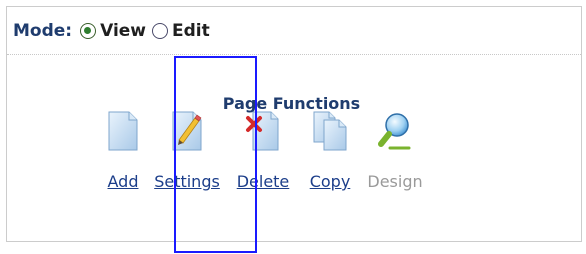 The height and width of the screenshot is (254, 586). I want to click on mode-label: Mode:, so click(43, 30).